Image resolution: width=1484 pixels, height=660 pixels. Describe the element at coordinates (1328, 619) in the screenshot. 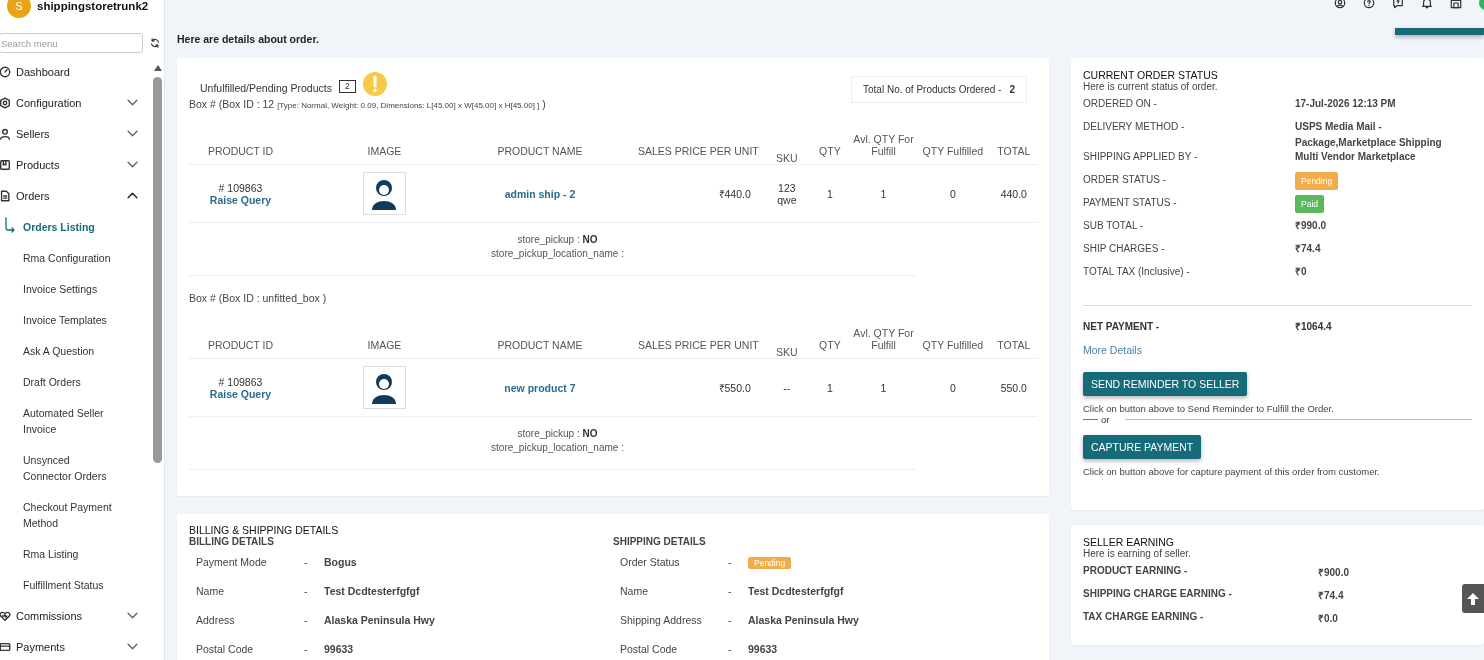

I see `field-value: ₹0.0` at that location.